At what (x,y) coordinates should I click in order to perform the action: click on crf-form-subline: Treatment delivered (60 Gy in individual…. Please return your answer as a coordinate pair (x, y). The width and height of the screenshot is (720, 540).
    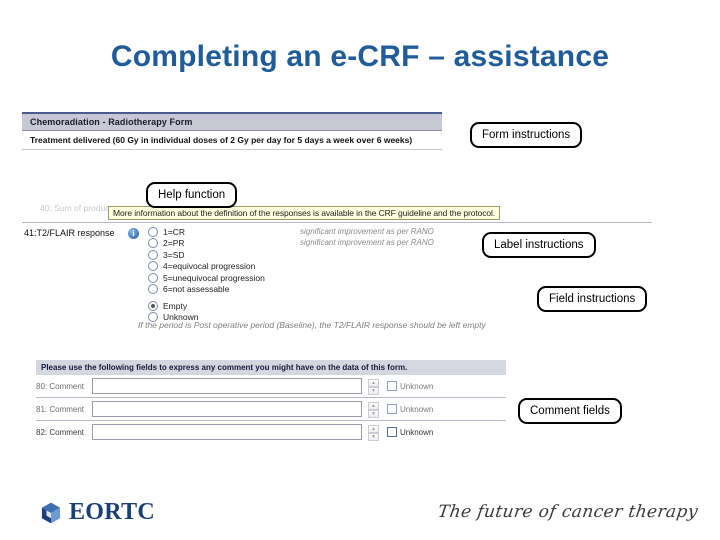
    Looking at the image, I should click on (232, 140).